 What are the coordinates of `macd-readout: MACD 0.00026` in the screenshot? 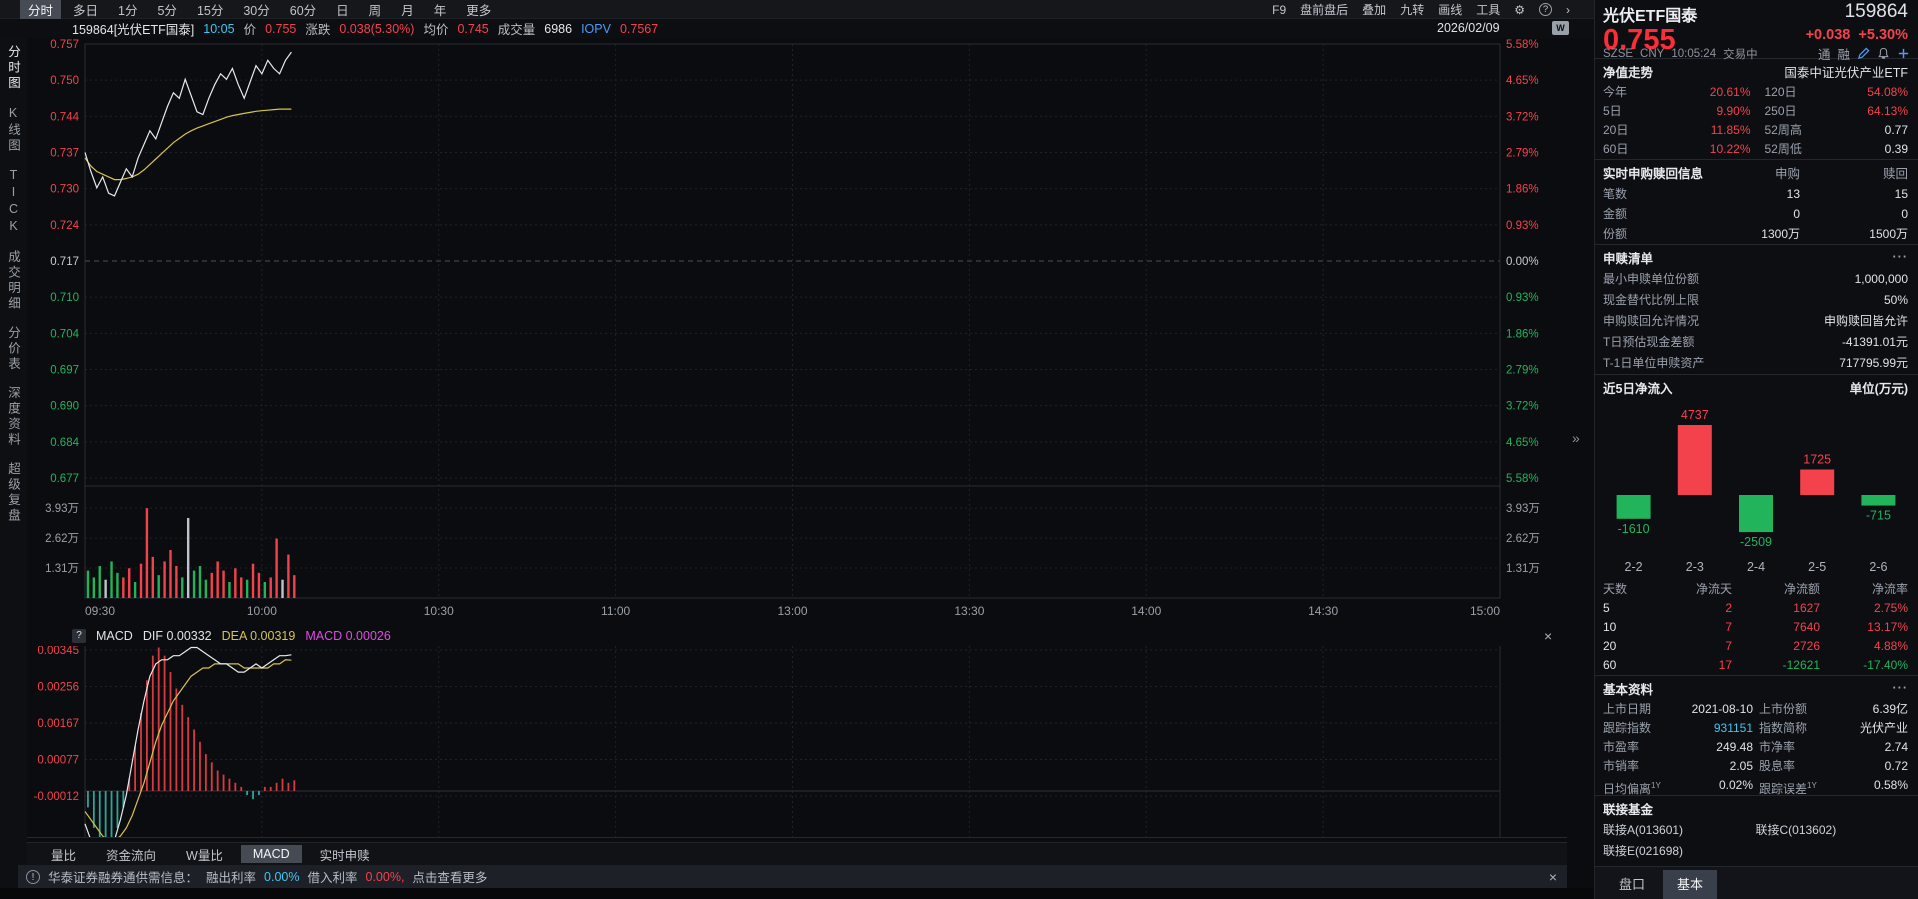 It's located at (348, 636).